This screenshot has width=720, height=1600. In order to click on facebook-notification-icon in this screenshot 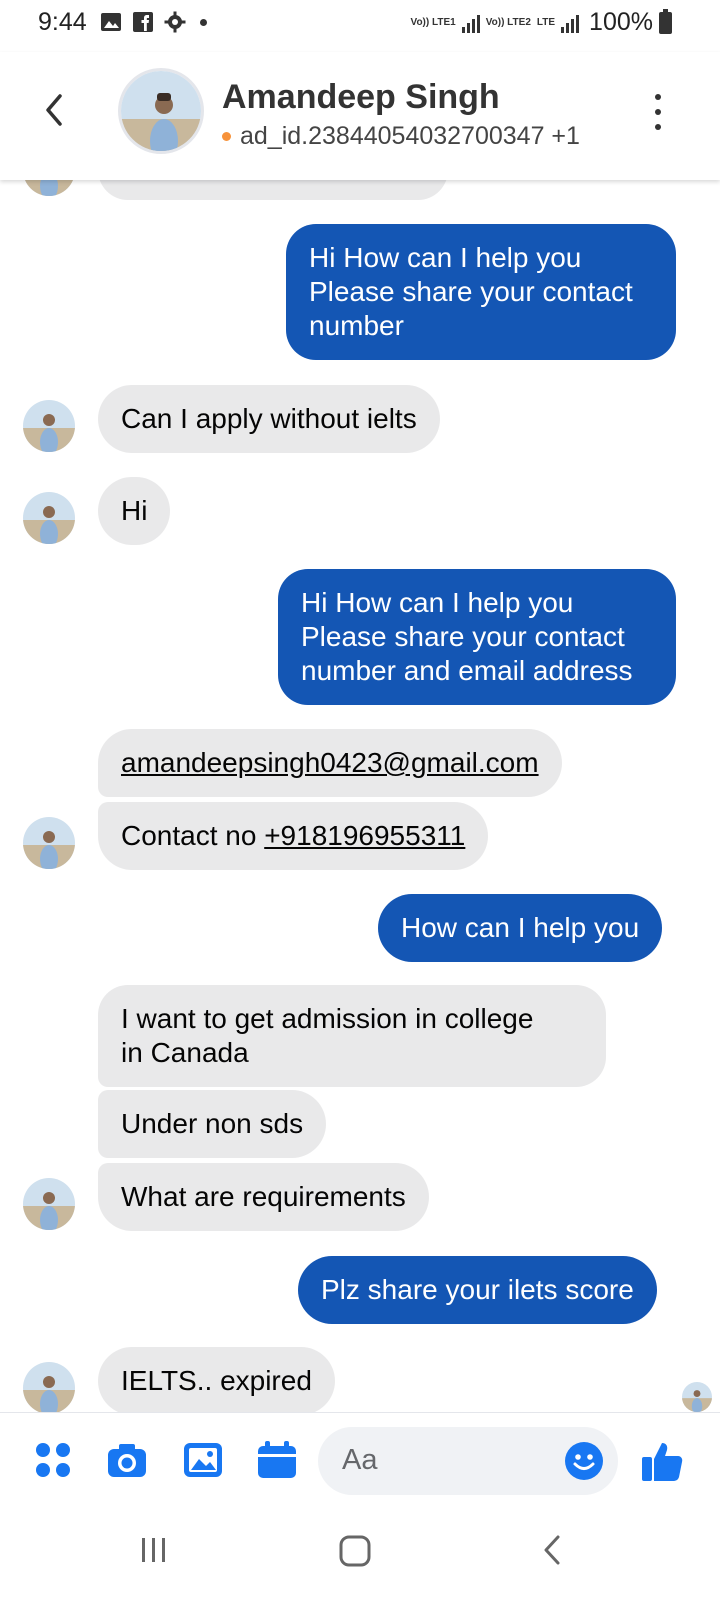, I will do `click(143, 22)`.